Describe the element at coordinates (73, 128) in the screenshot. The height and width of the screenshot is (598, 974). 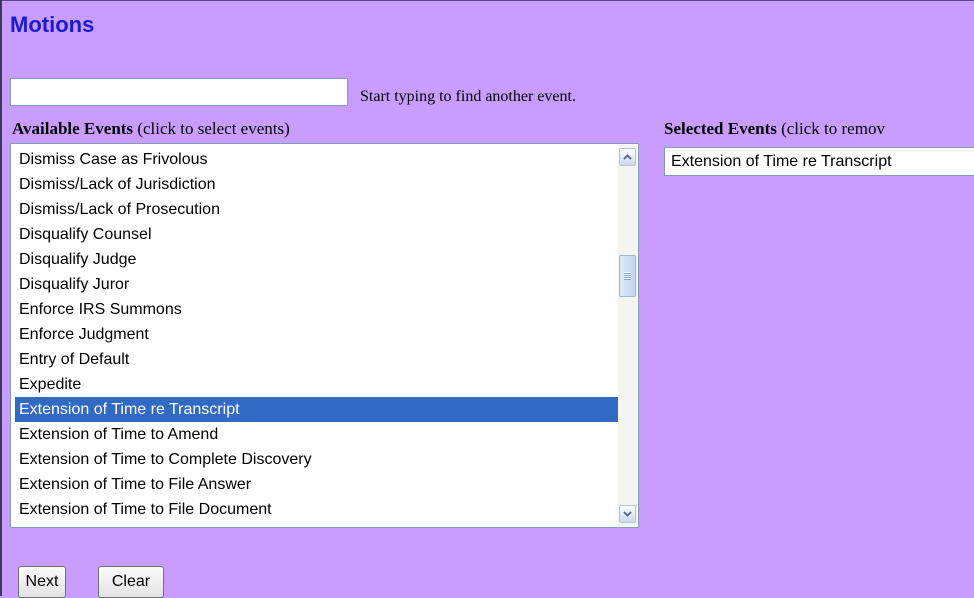
I see `available-events-label-bold: Available Events` at that location.